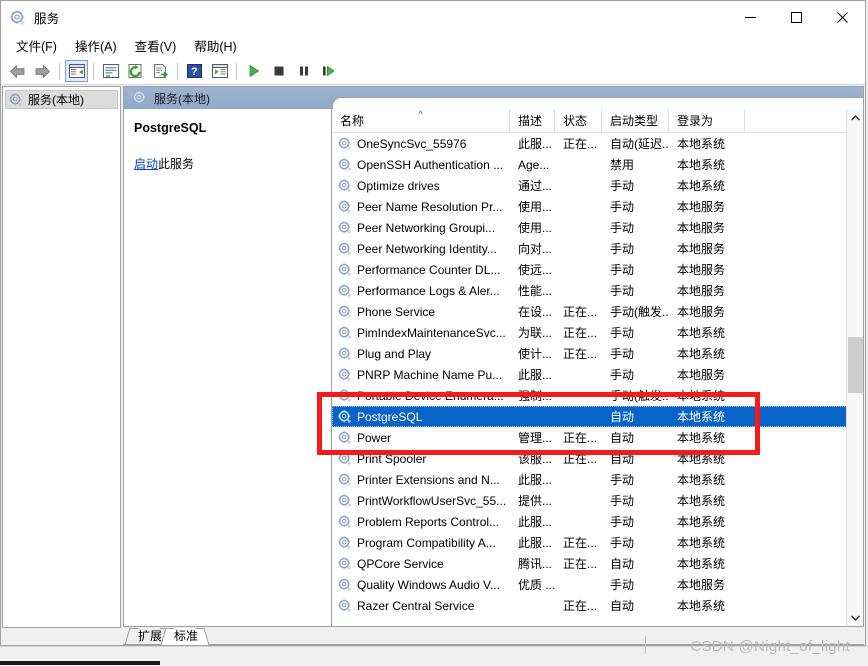 The image size is (868, 666). Describe the element at coordinates (707, 120) in the screenshot. I see `column-log-on-as: 登录为` at that location.